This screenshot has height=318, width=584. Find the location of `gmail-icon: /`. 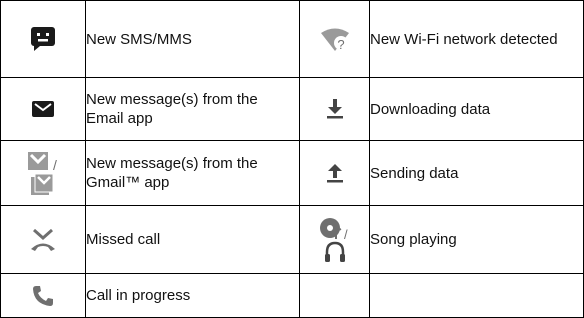

gmail-icon: / is located at coordinates (43, 173).